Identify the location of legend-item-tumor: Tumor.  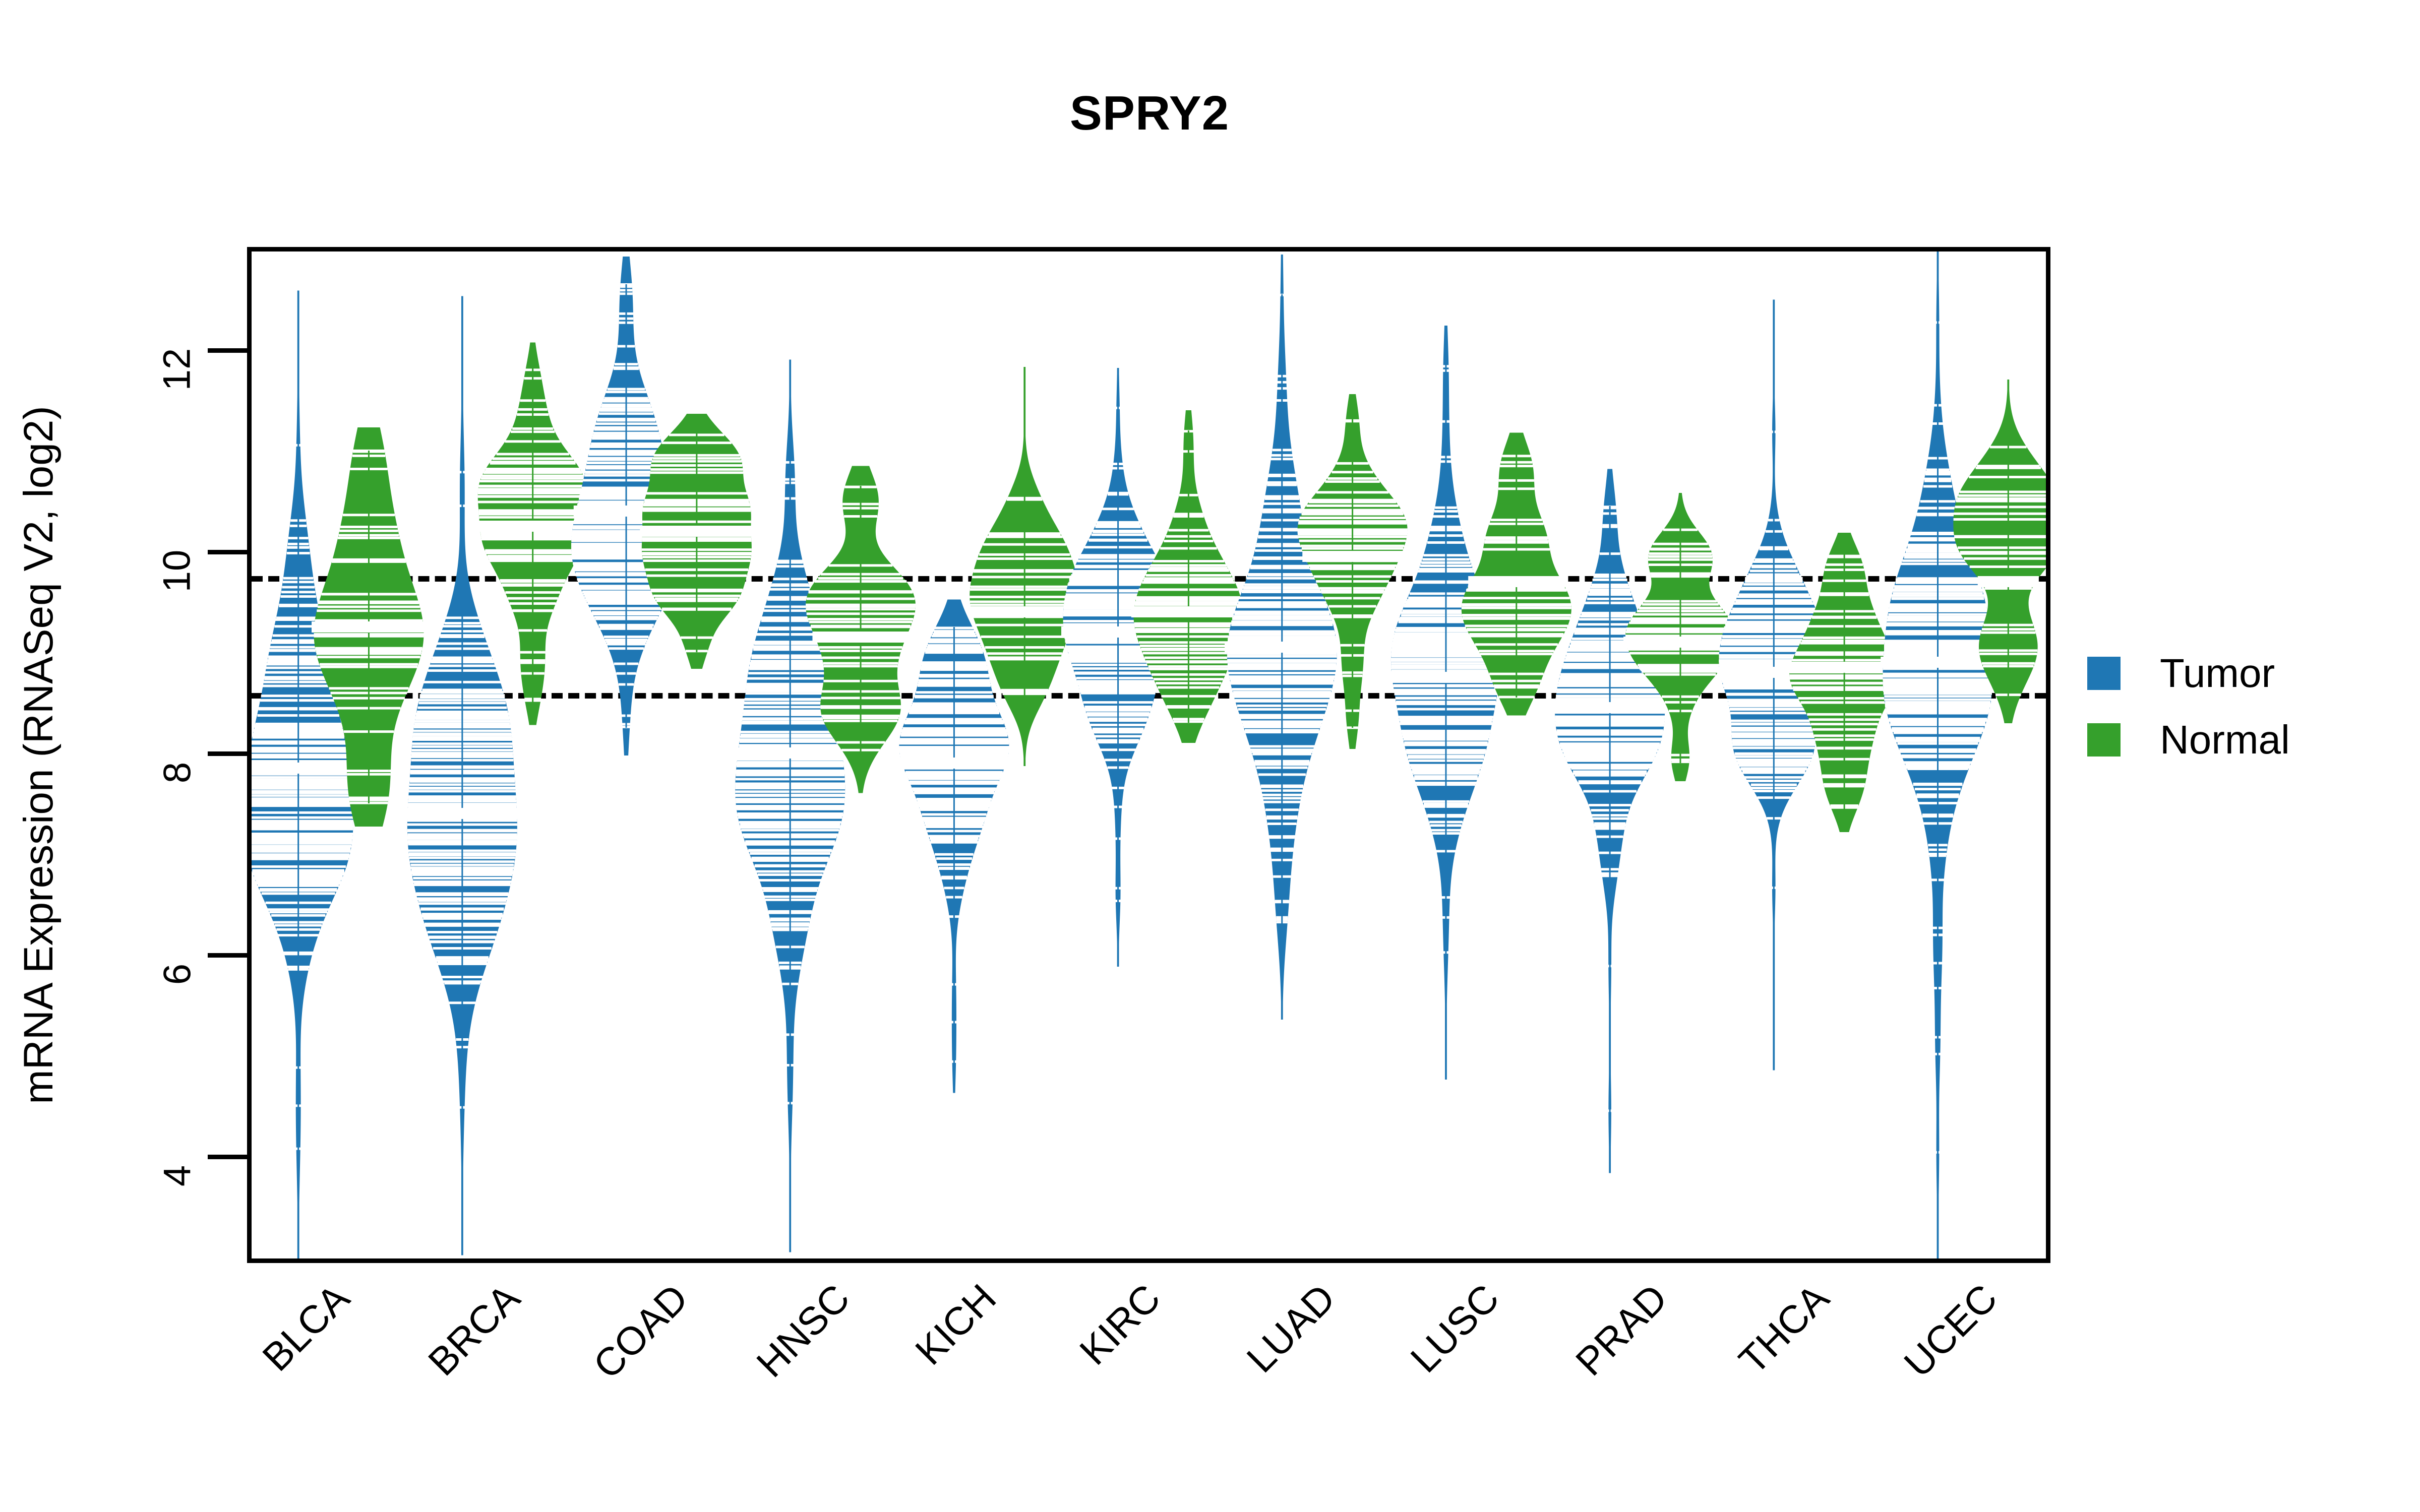
(2238, 673).